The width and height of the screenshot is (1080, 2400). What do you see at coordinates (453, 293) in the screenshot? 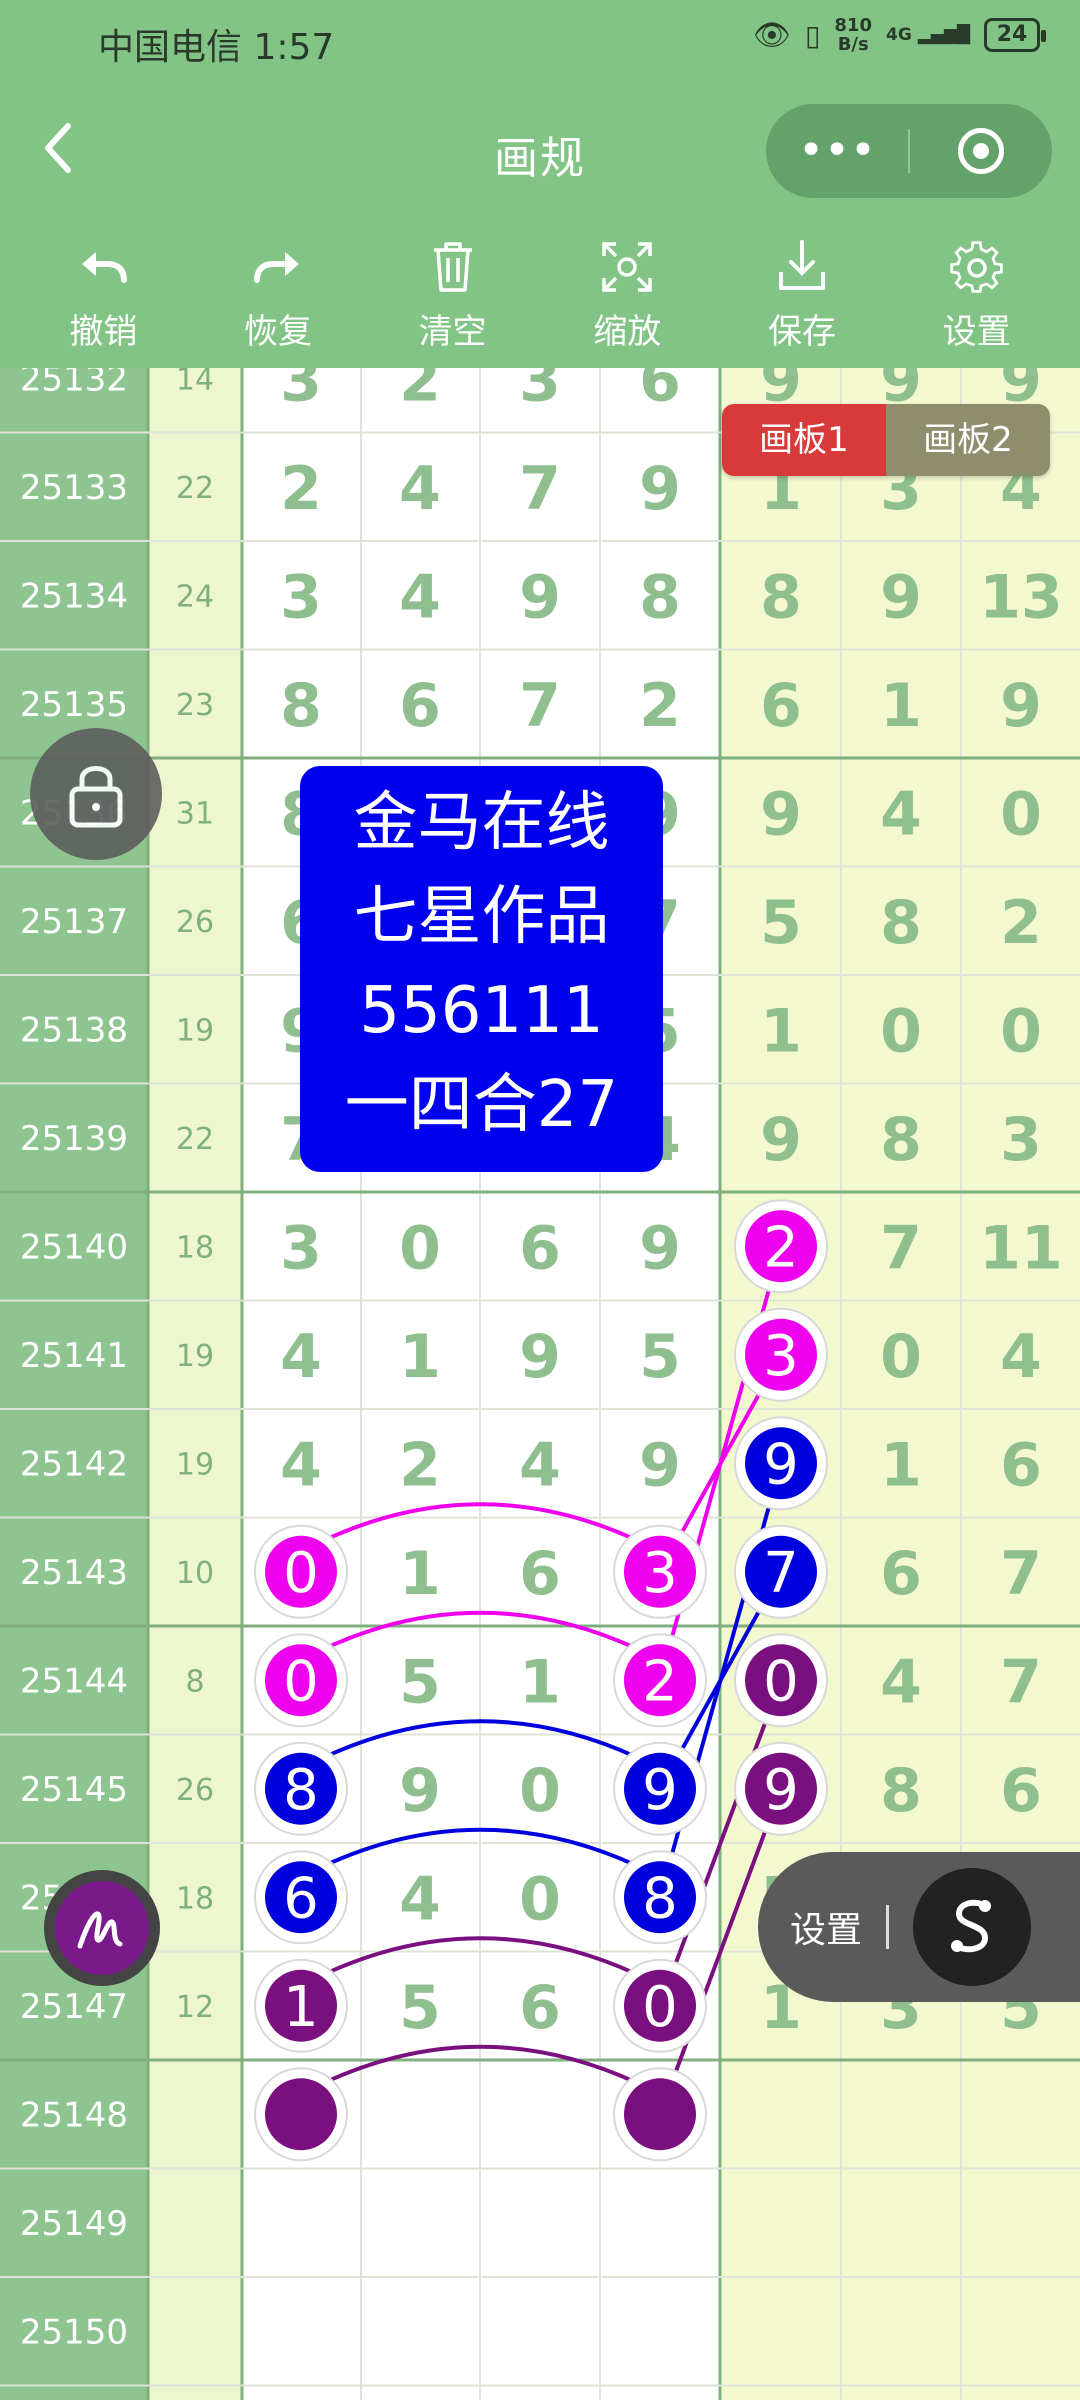
I see `clear-button: 清空` at bounding box center [453, 293].